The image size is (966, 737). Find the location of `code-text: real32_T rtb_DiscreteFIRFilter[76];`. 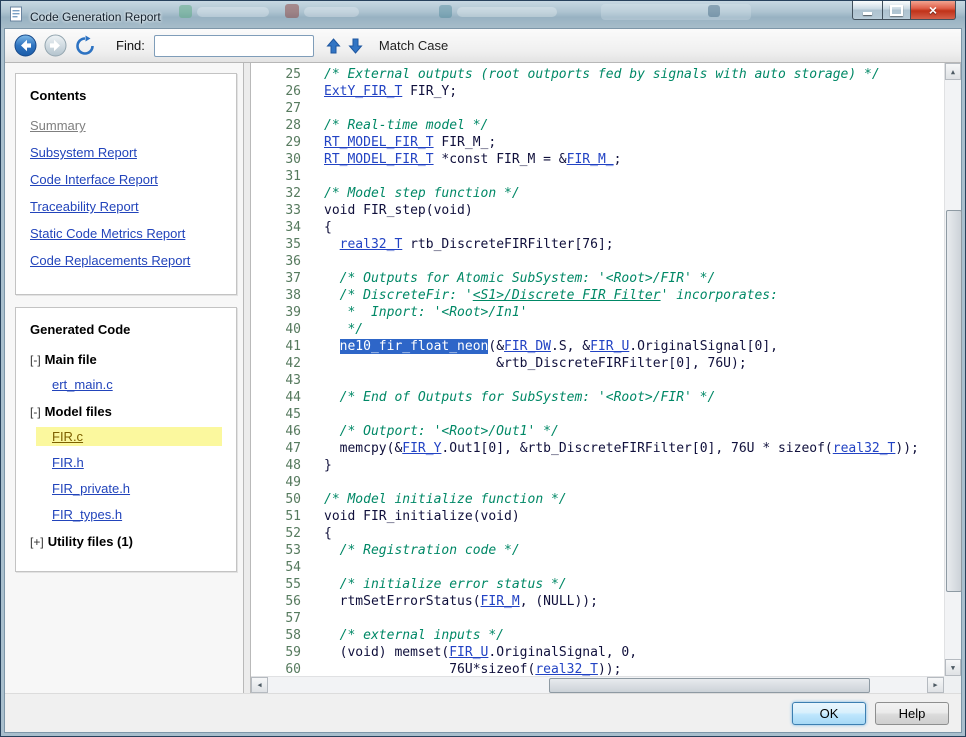

code-text: real32_T rtb_DiscreteFIRFilter[76]; is located at coordinates (457, 244).